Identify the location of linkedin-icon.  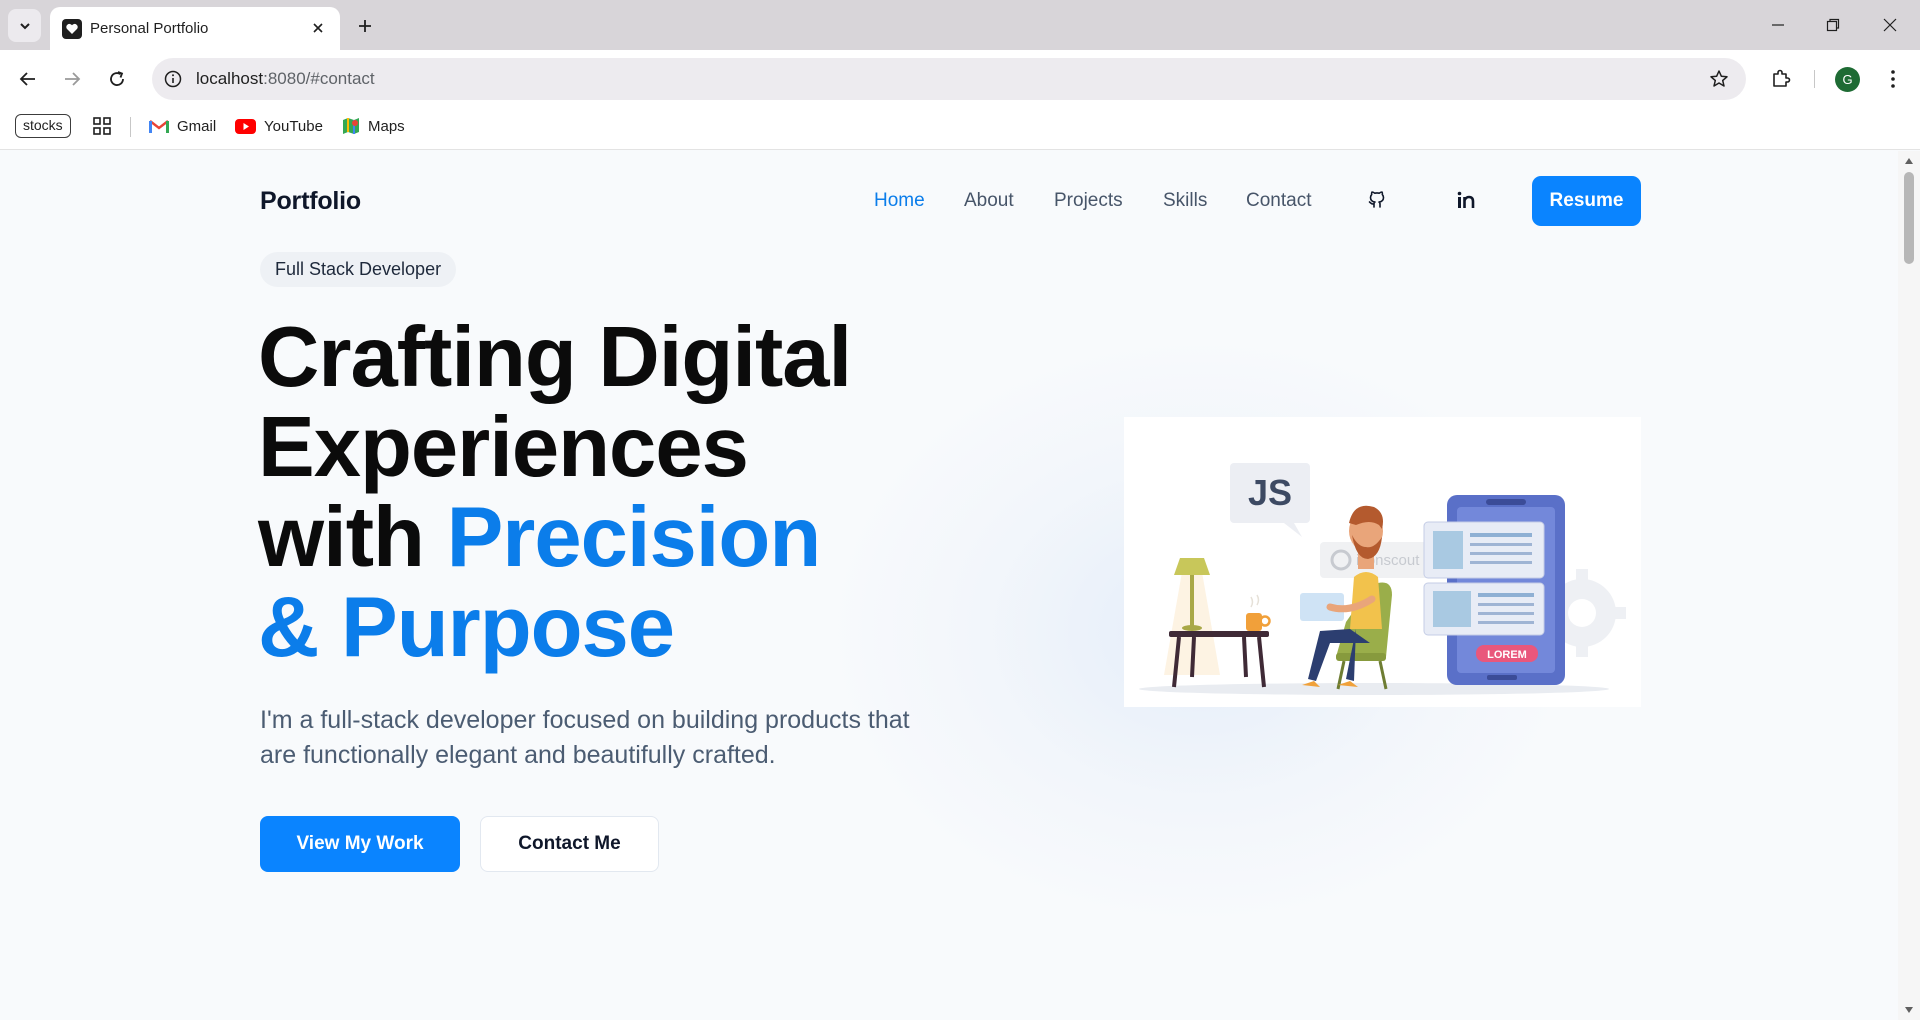
(1467, 200).